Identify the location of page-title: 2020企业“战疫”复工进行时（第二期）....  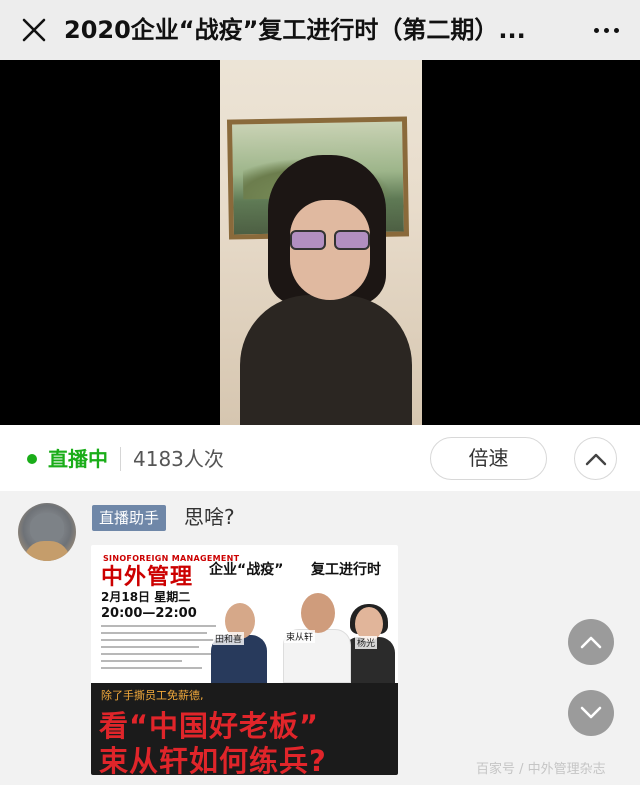
(295, 30).